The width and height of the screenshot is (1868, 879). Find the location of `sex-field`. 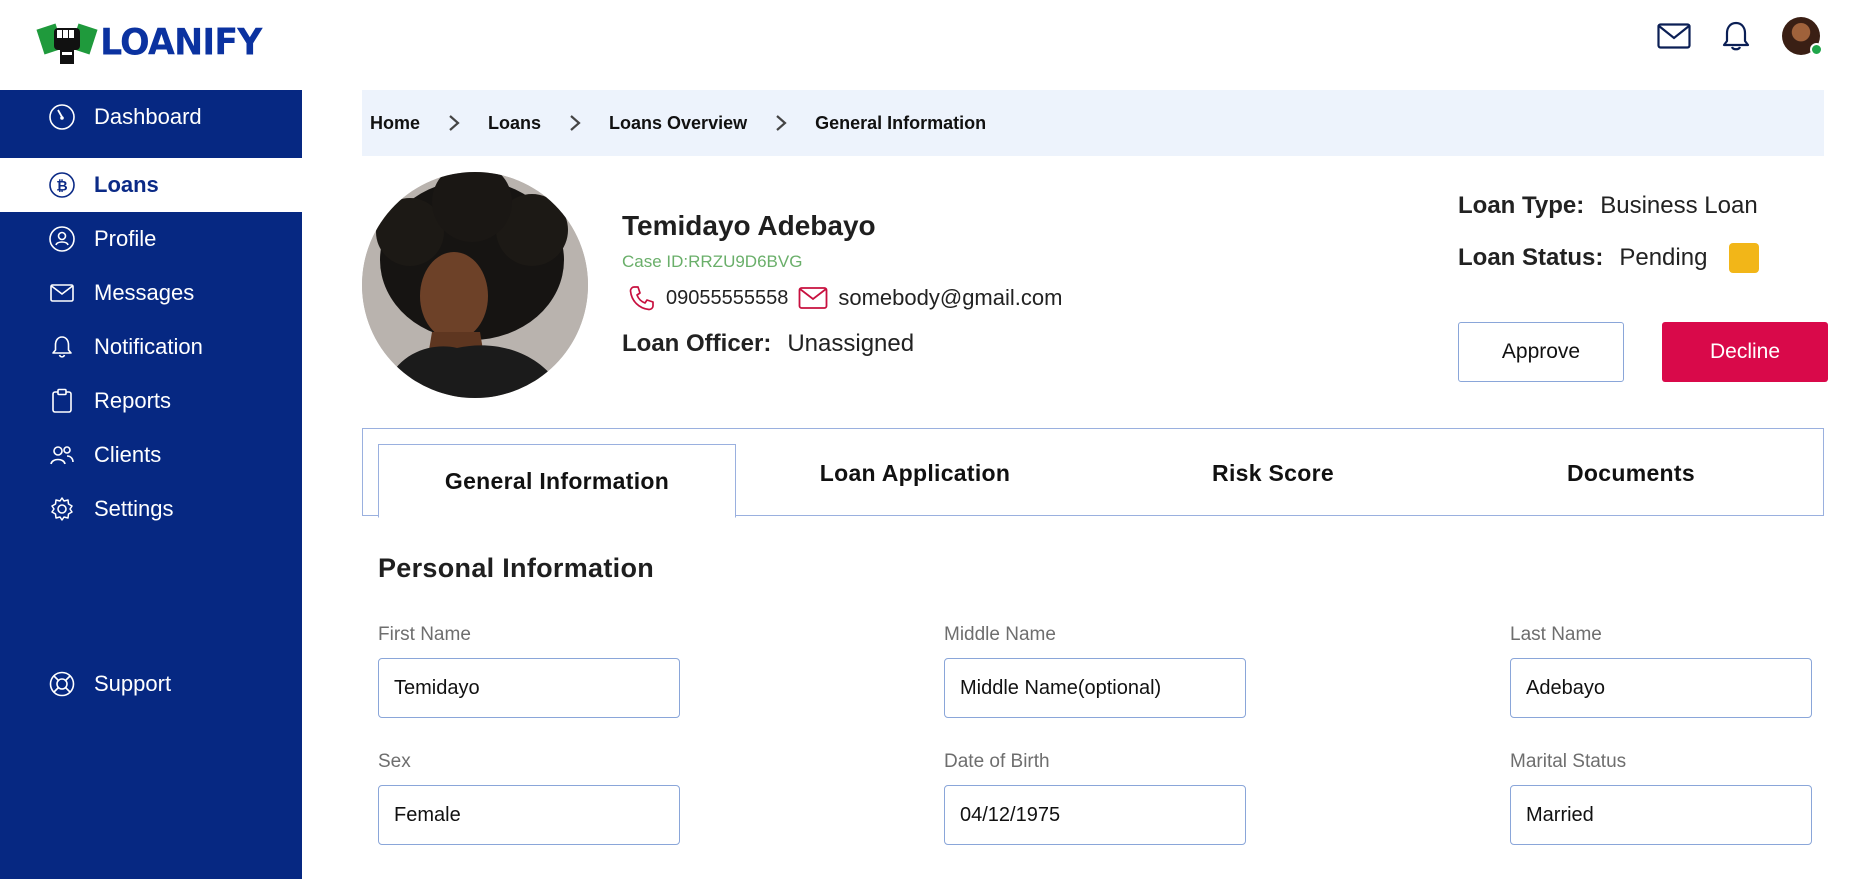

sex-field is located at coordinates (529, 815).